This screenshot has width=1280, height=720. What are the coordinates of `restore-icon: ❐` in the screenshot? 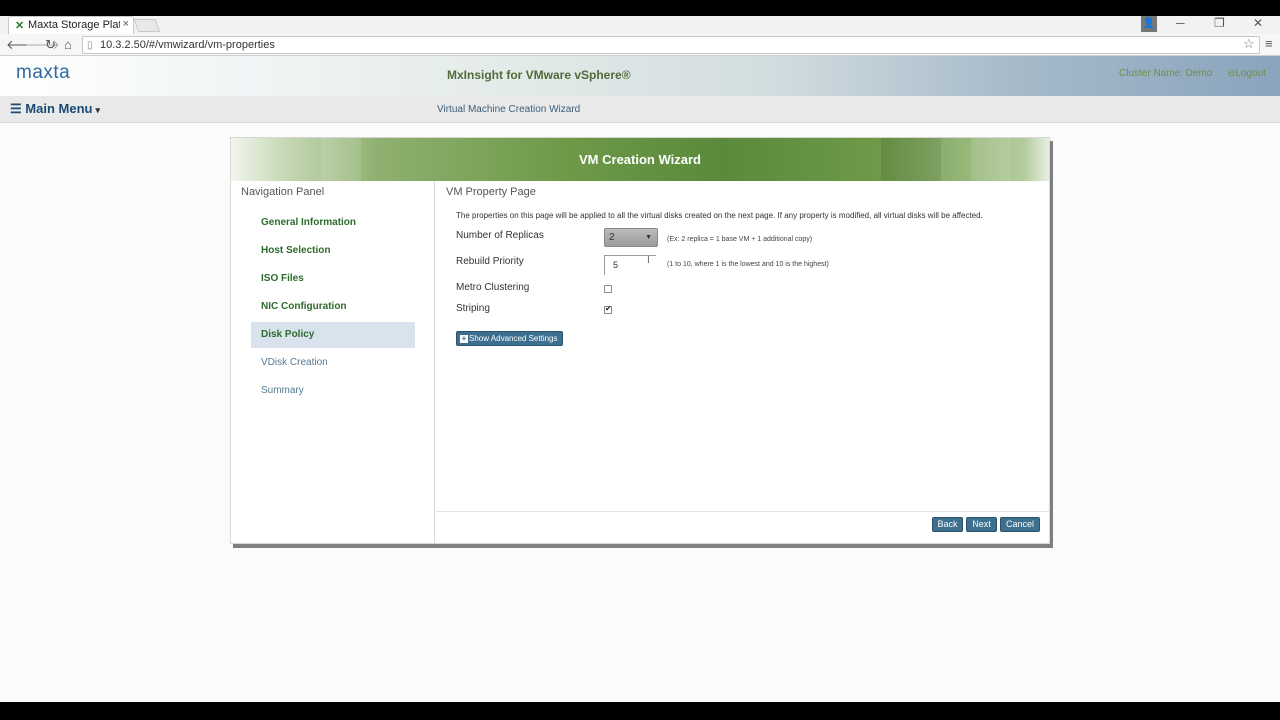 It's located at (1219, 23).